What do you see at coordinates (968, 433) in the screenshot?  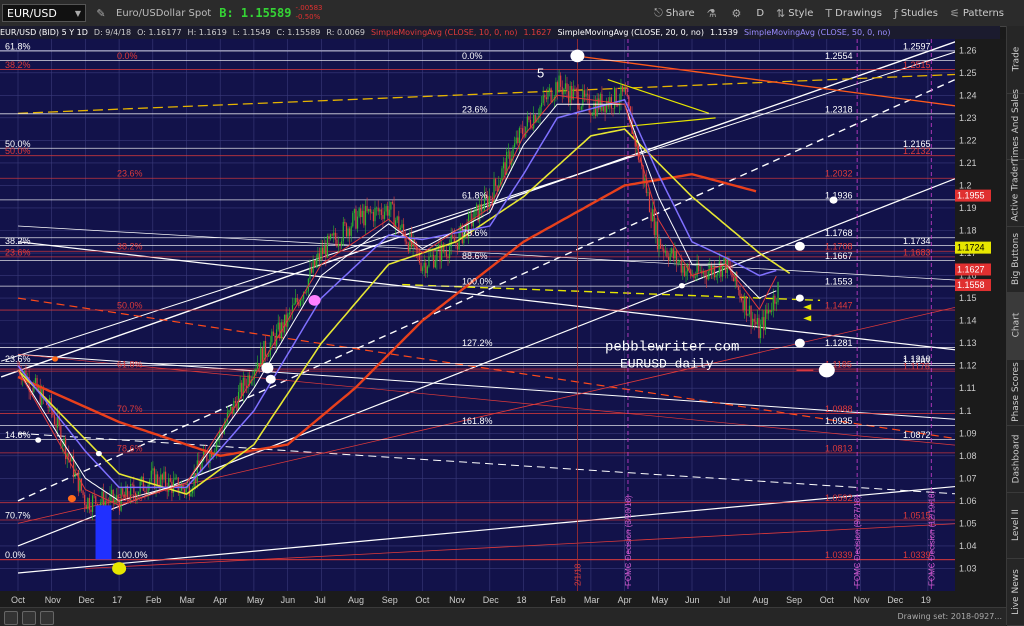 I see `y-tick-label: 1.09` at bounding box center [968, 433].